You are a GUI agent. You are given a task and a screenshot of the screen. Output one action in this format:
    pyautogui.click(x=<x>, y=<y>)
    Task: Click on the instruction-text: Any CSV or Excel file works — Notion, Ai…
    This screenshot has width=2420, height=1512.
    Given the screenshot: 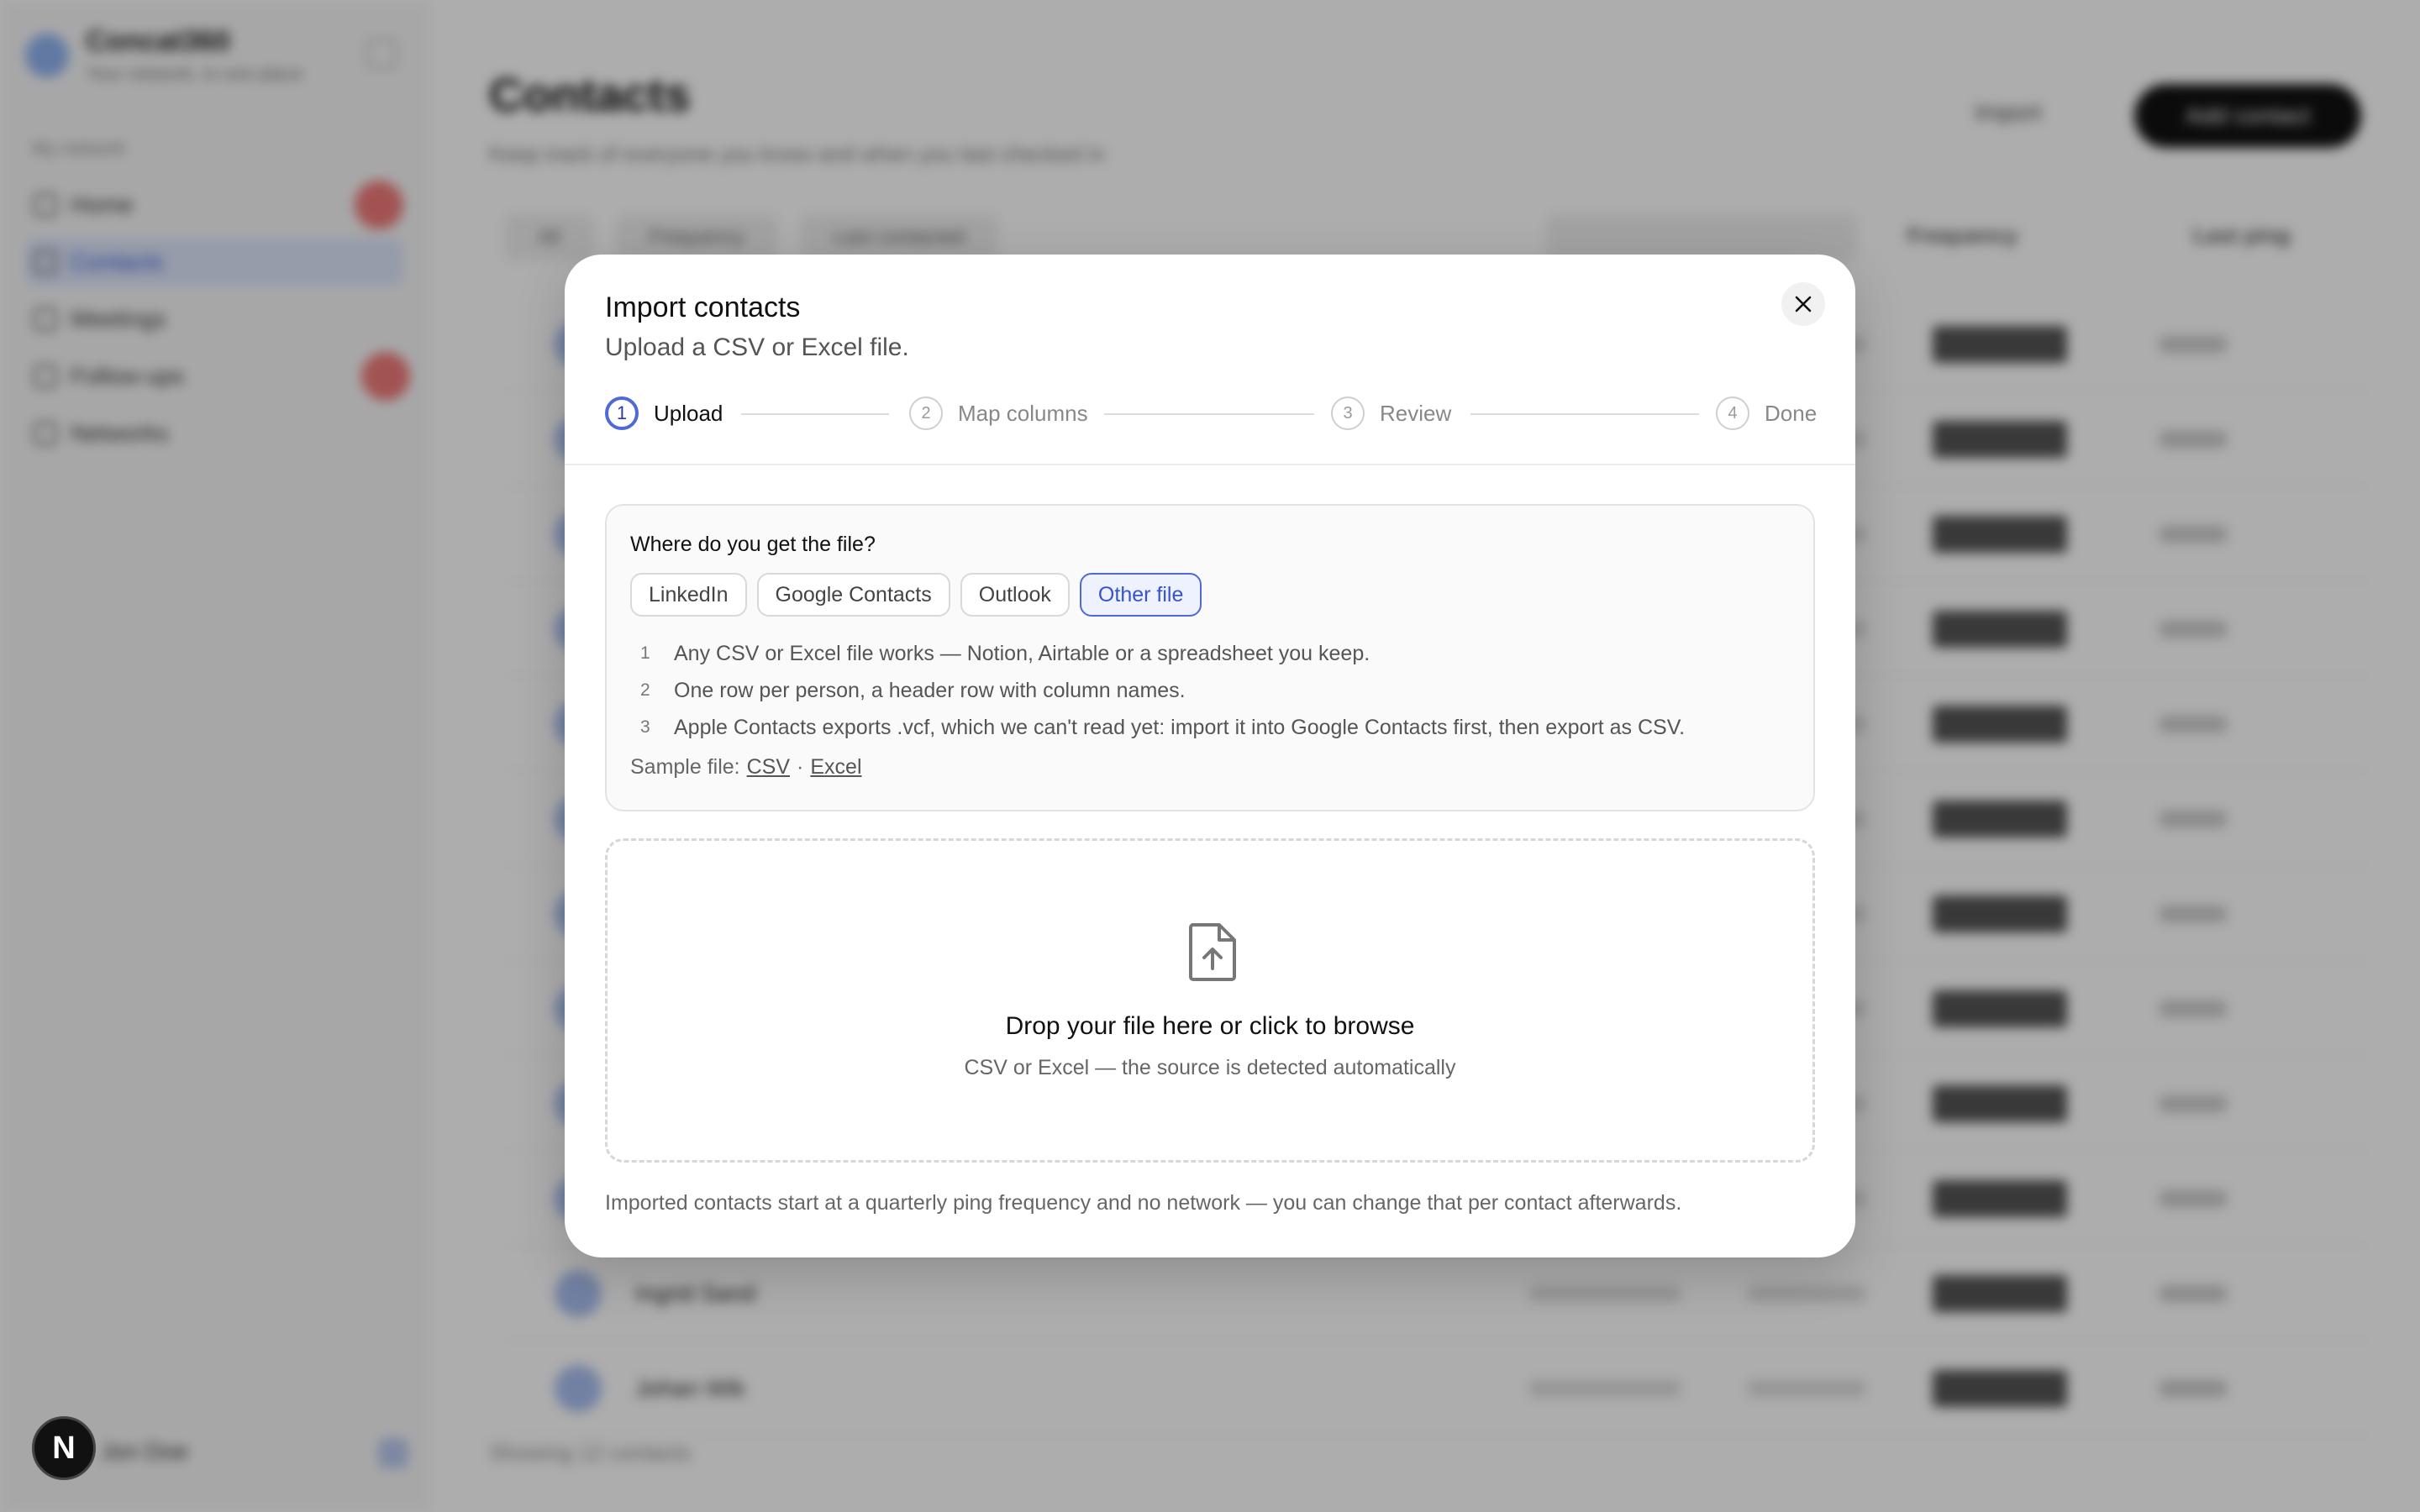 What is the action you would take?
    pyautogui.click(x=1022, y=653)
    